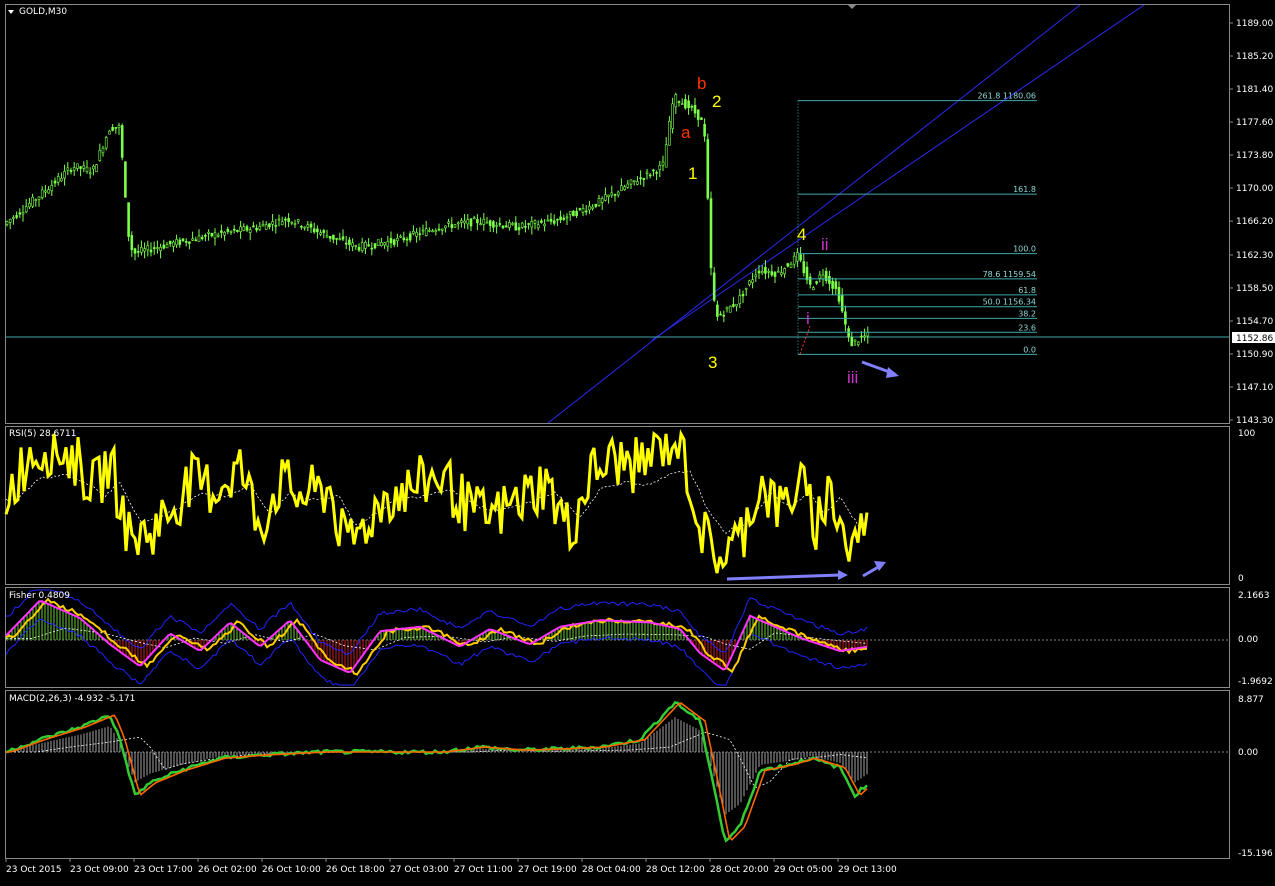 The image size is (1275, 886). I want to click on rsi-axis-bottom: 0, so click(1241, 579).